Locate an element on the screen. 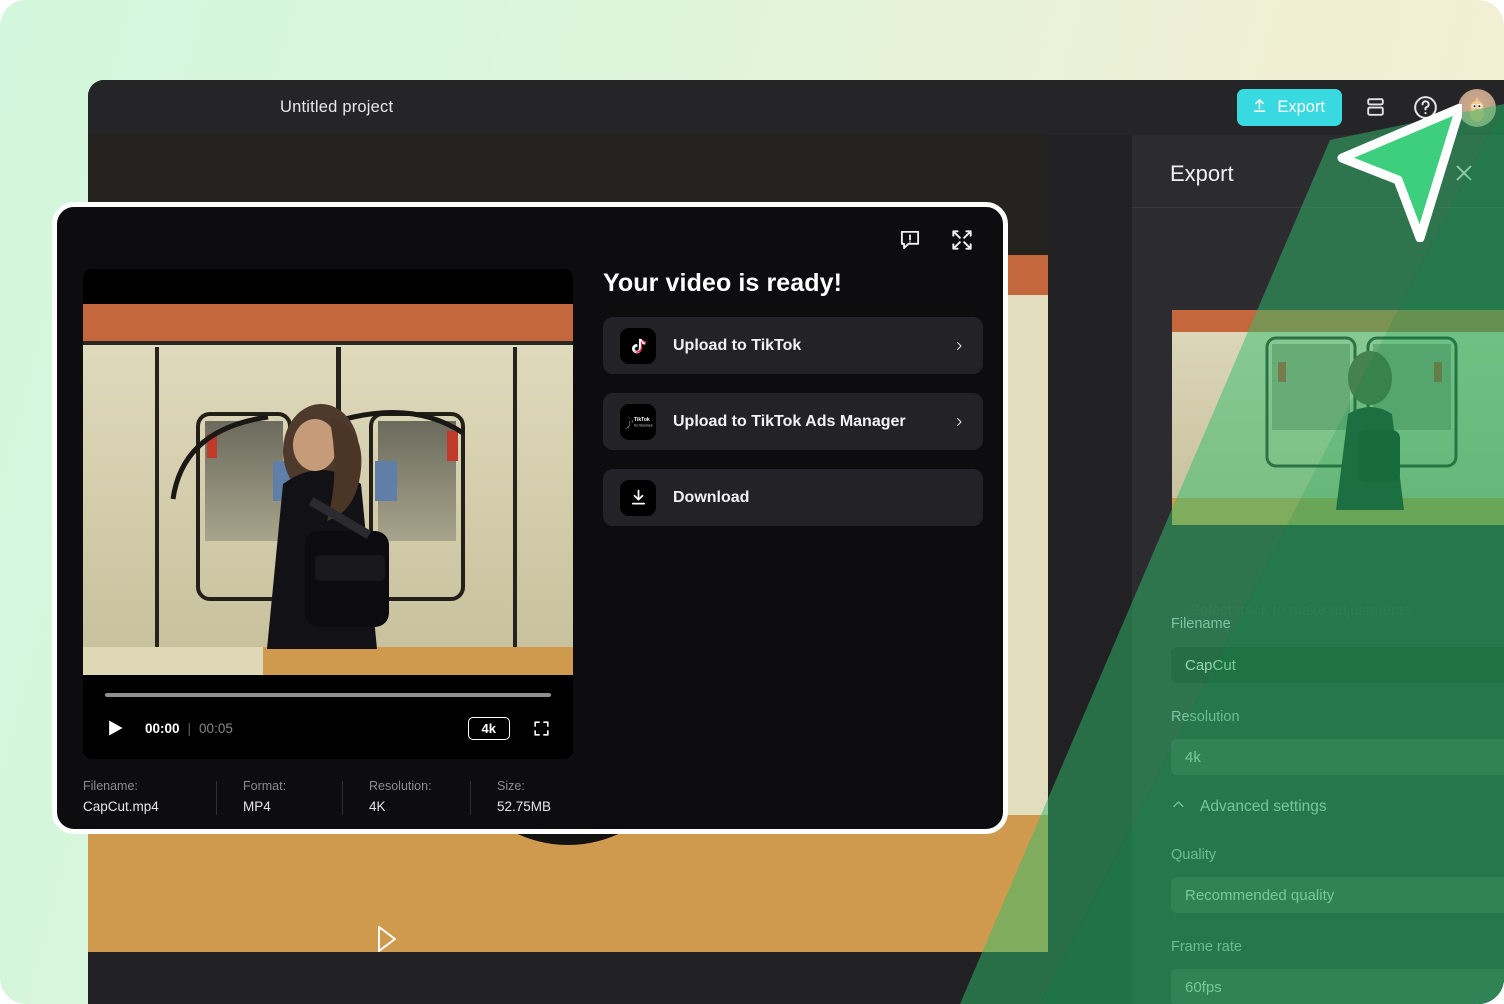 The image size is (1504, 1004). project-title: Untitled project is located at coordinates (336, 107).